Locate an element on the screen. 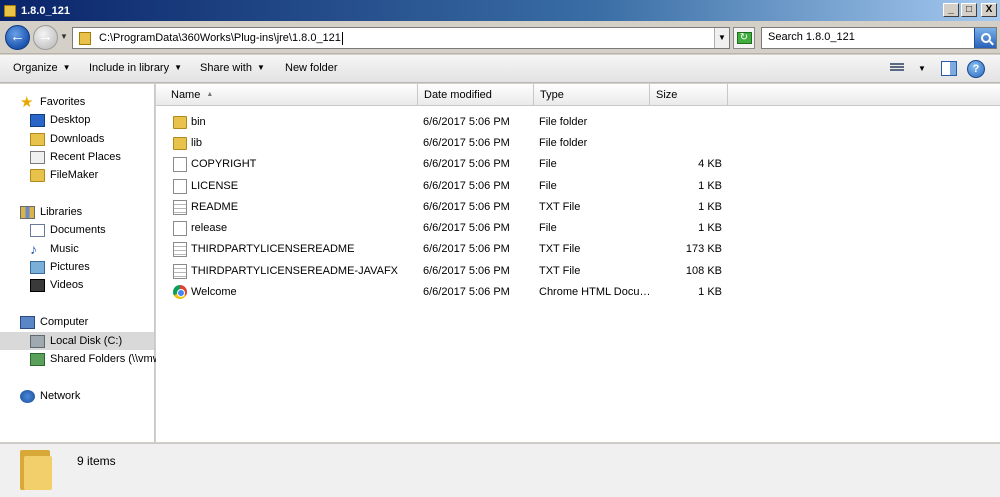  change-view-icon is located at coordinates (898, 68).